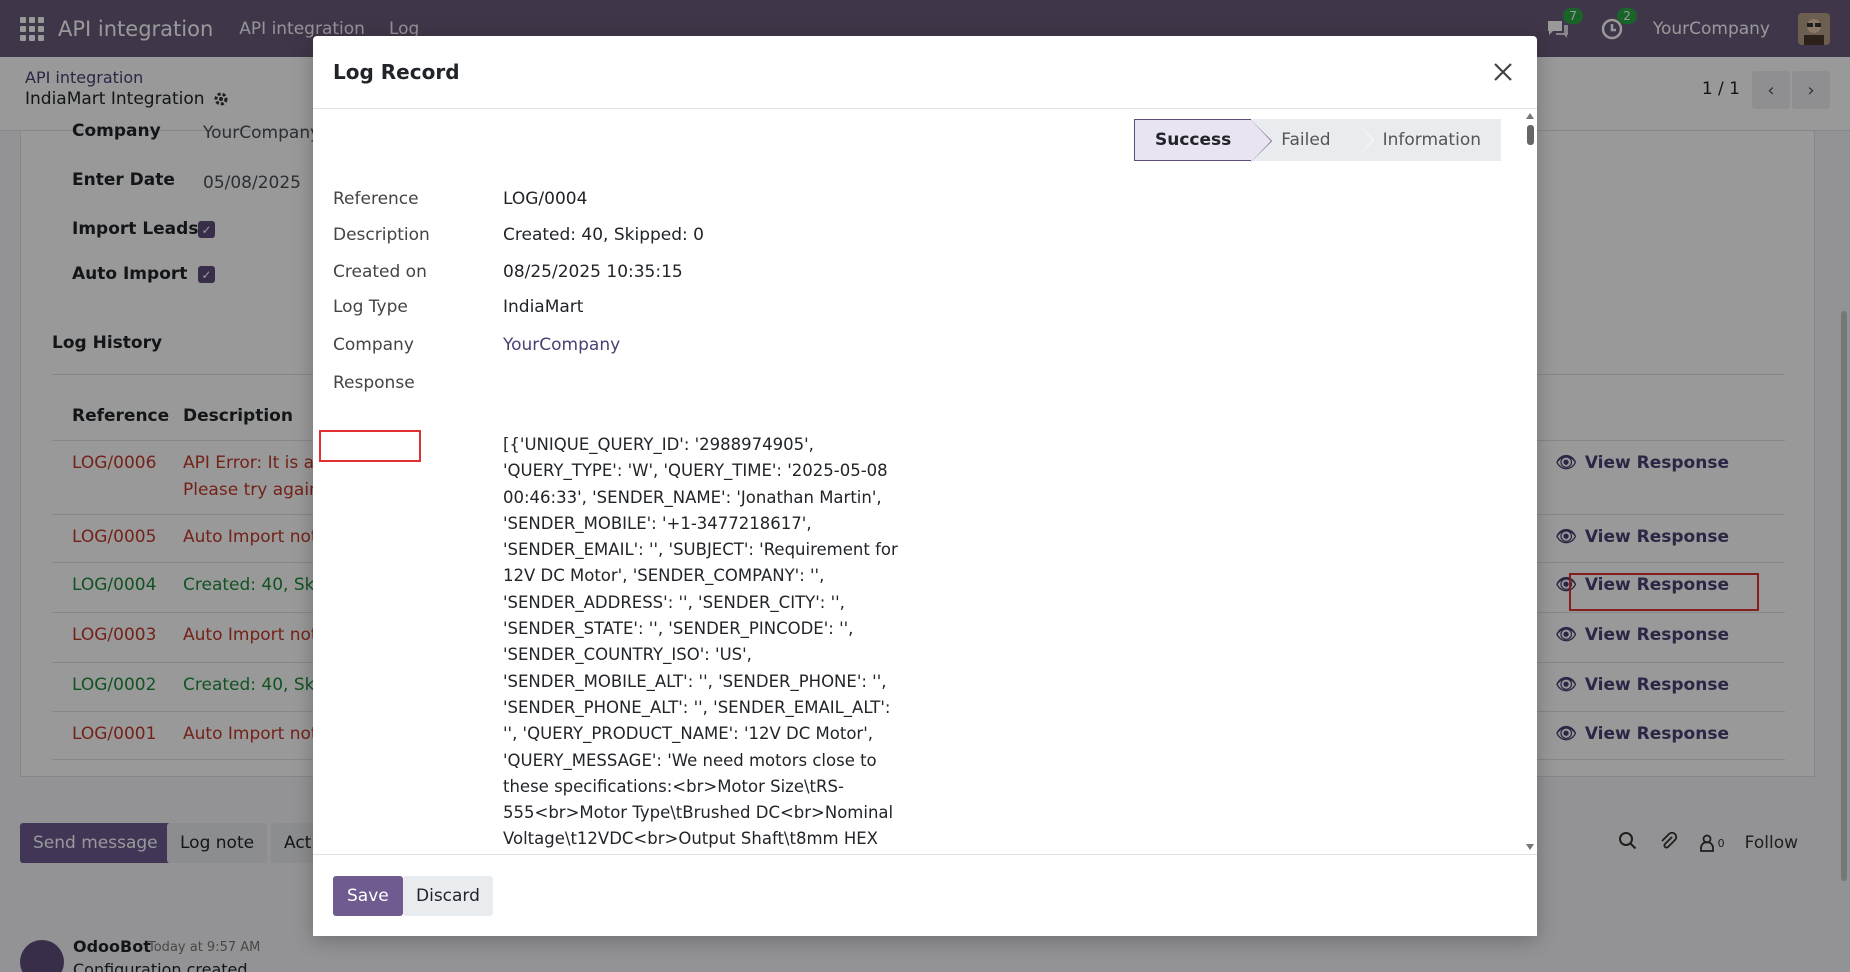  I want to click on dialog-title: Log Record, so click(396, 72).